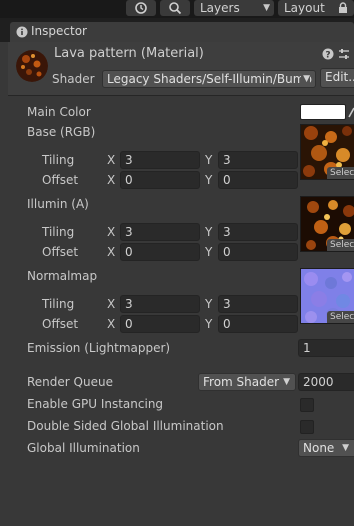 This screenshot has width=354, height=526. I want to click on eyedropper-icon, so click(351, 112).